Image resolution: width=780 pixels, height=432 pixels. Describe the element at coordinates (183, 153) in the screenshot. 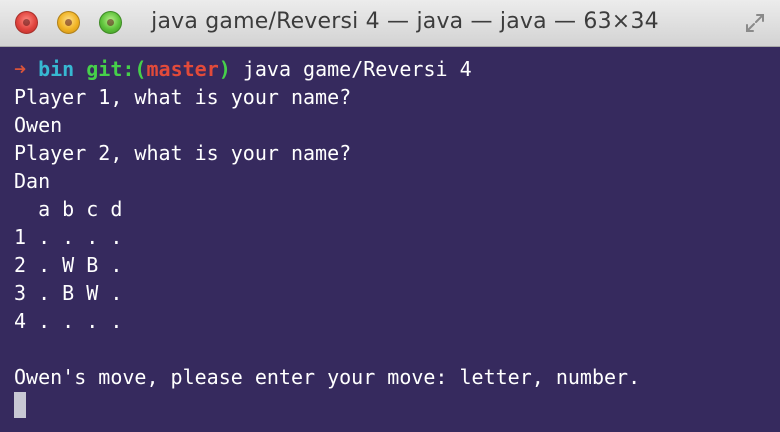

I see `output-line: Player 2, what is your name?` at that location.